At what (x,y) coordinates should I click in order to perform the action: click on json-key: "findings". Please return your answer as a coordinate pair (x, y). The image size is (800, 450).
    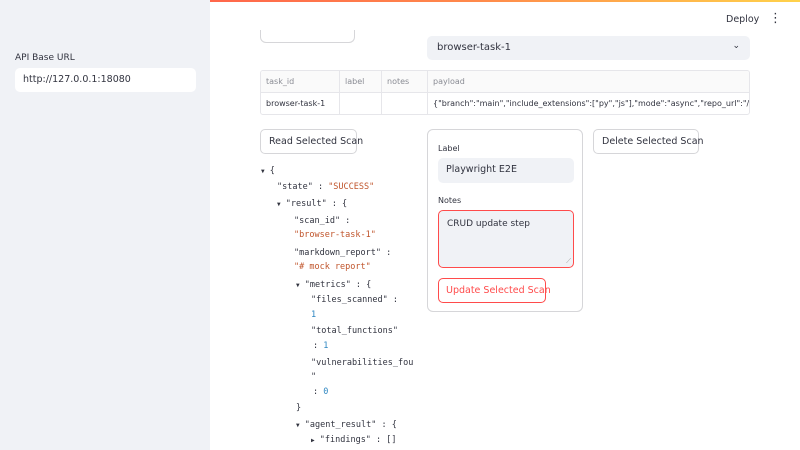
    Looking at the image, I should click on (345, 440).